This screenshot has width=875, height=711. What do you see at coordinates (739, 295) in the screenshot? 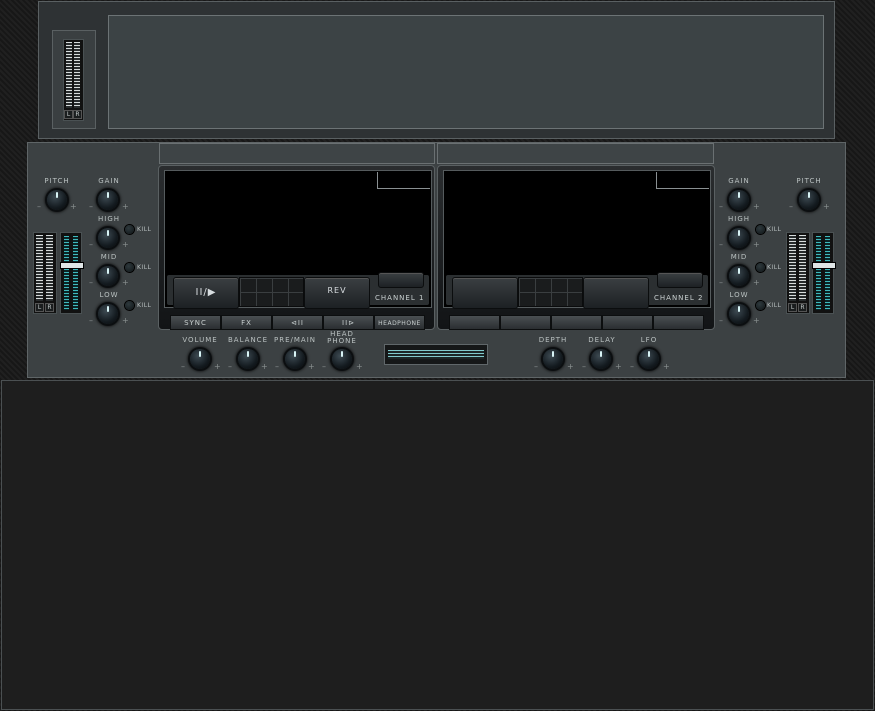
I see `low-label-right: LOW` at bounding box center [739, 295].